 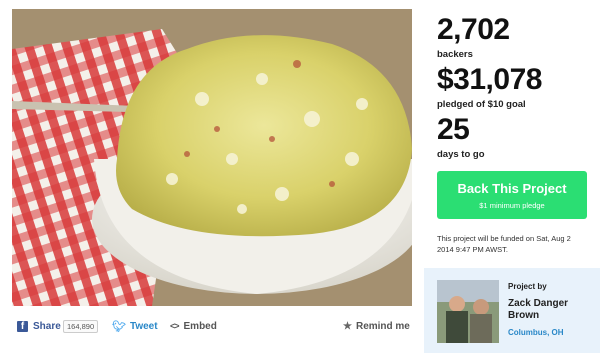 What do you see at coordinates (143, 326) in the screenshot?
I see `tweet-label: Tweet` at bounding box center [143, 326].